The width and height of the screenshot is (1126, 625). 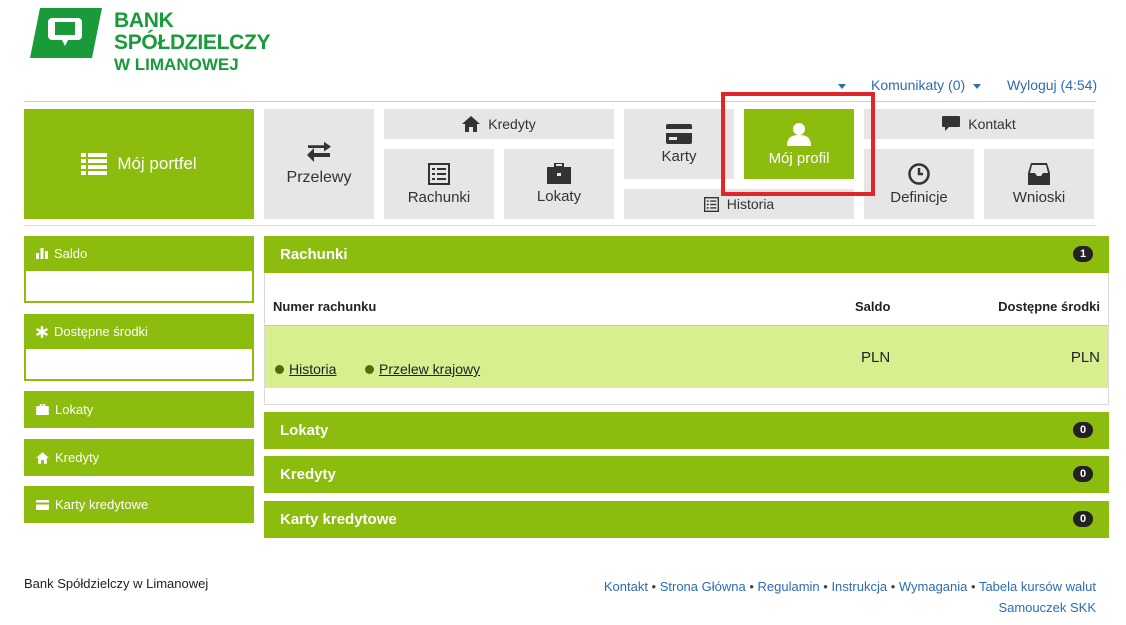 I want to click on account-balance-value: PLN, so click(x=876, y=357).